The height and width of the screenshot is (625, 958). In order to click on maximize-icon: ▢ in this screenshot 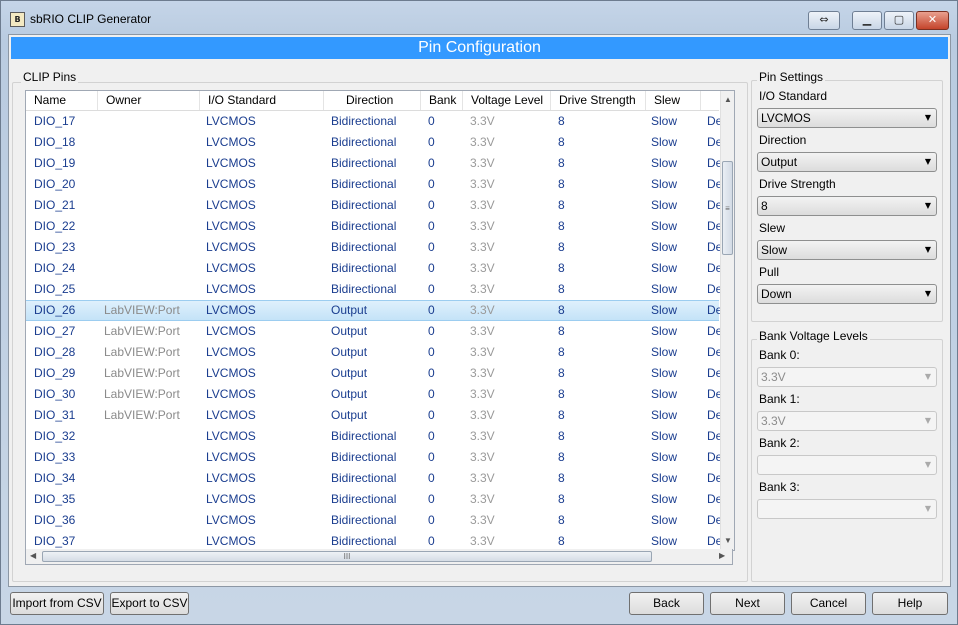, I will do `click(899, 20)`.